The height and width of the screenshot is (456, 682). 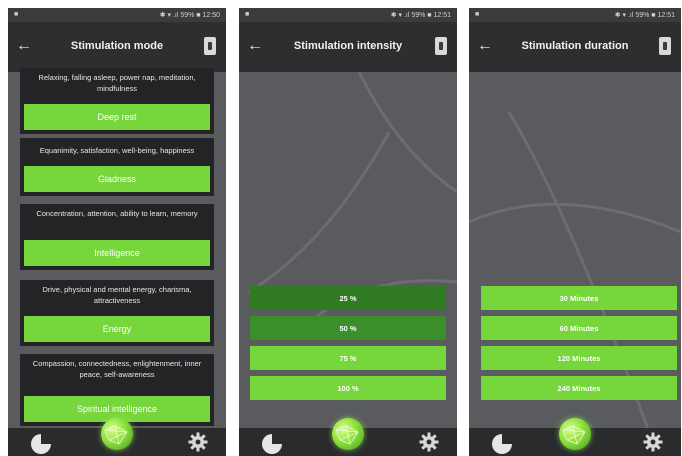 I want to click on app-bar: ← Stimulation intensity, so click(x=348, y=47).